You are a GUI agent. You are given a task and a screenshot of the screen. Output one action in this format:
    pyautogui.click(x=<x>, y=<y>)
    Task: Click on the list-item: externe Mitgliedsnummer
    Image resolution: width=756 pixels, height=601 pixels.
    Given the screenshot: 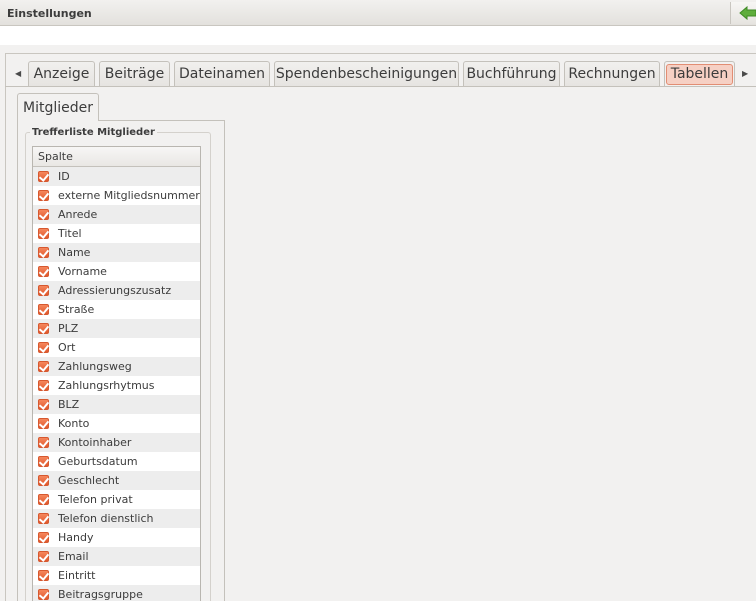 What is the action you would take?
    pyautogui.click(x=116, y=195)
    